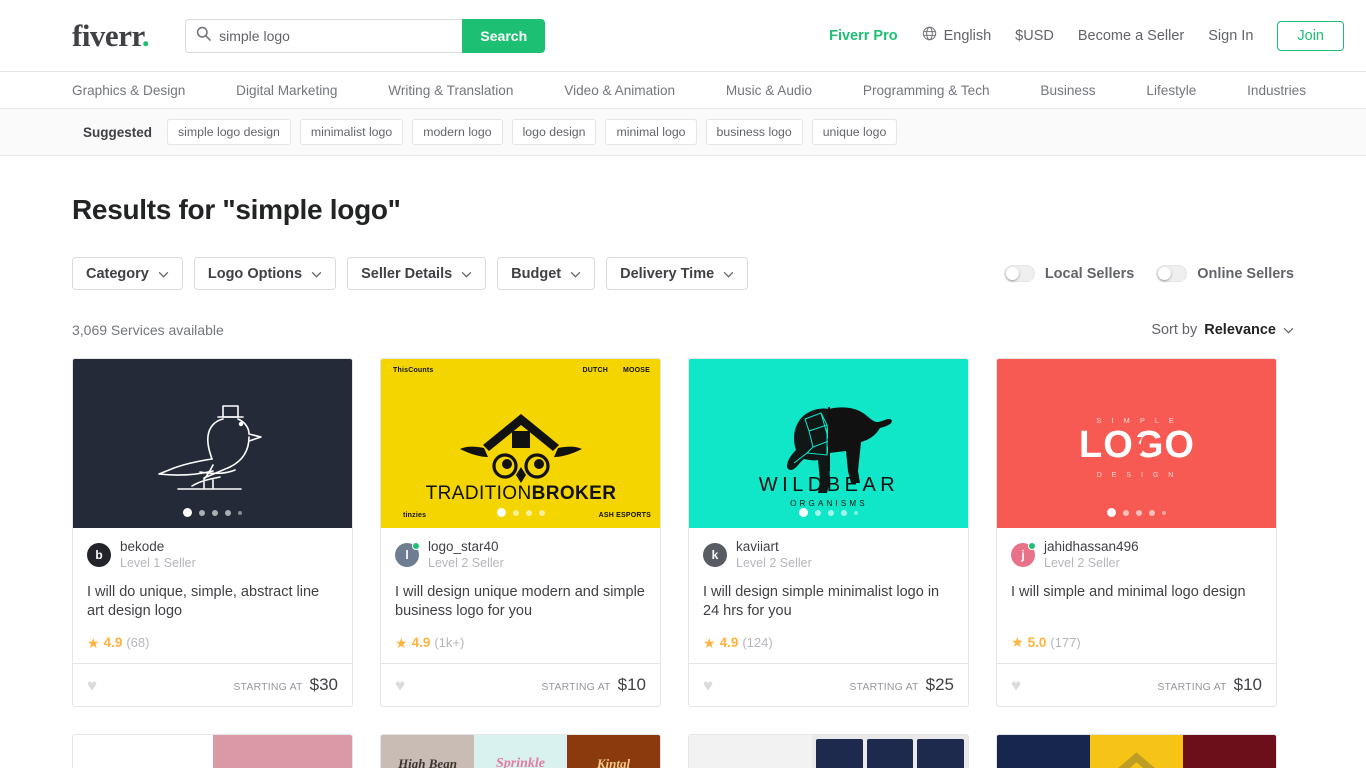  What do you see at coordinates (1225, 273) in the screenshot?
I see `toggle-online-sellers: Online Sellers` at bounding box center [1225, 273].